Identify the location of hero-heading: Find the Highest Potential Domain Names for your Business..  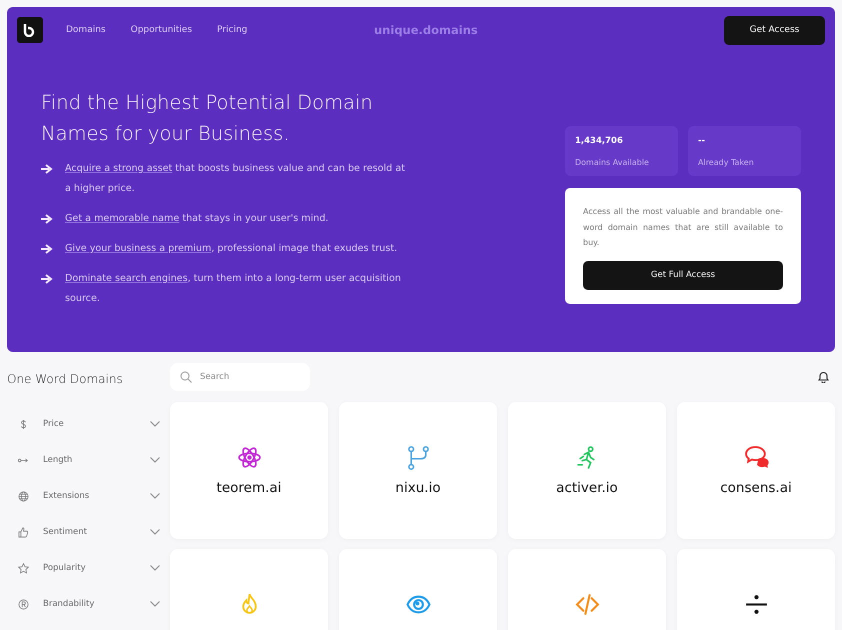
(207, 118).